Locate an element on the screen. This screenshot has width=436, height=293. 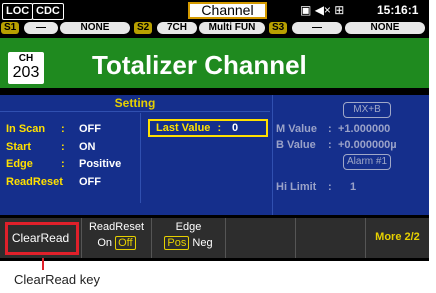
slot-2-module: Multi FUN is located at coordinates (232, 28).